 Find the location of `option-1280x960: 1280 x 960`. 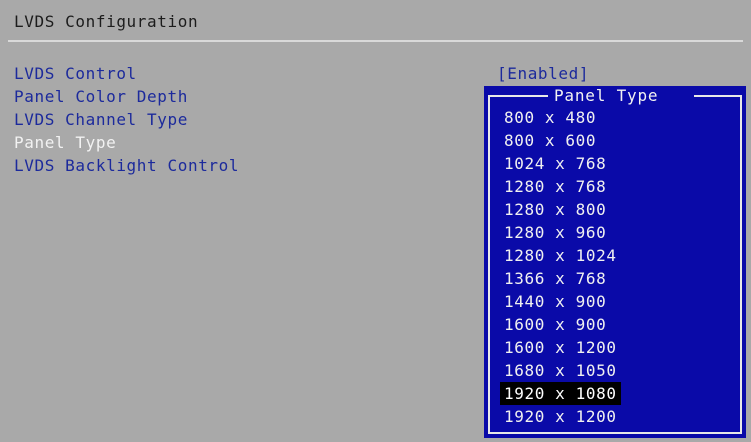

option-1280x960: 1280 x 960 is located at coordinates (560, 232).